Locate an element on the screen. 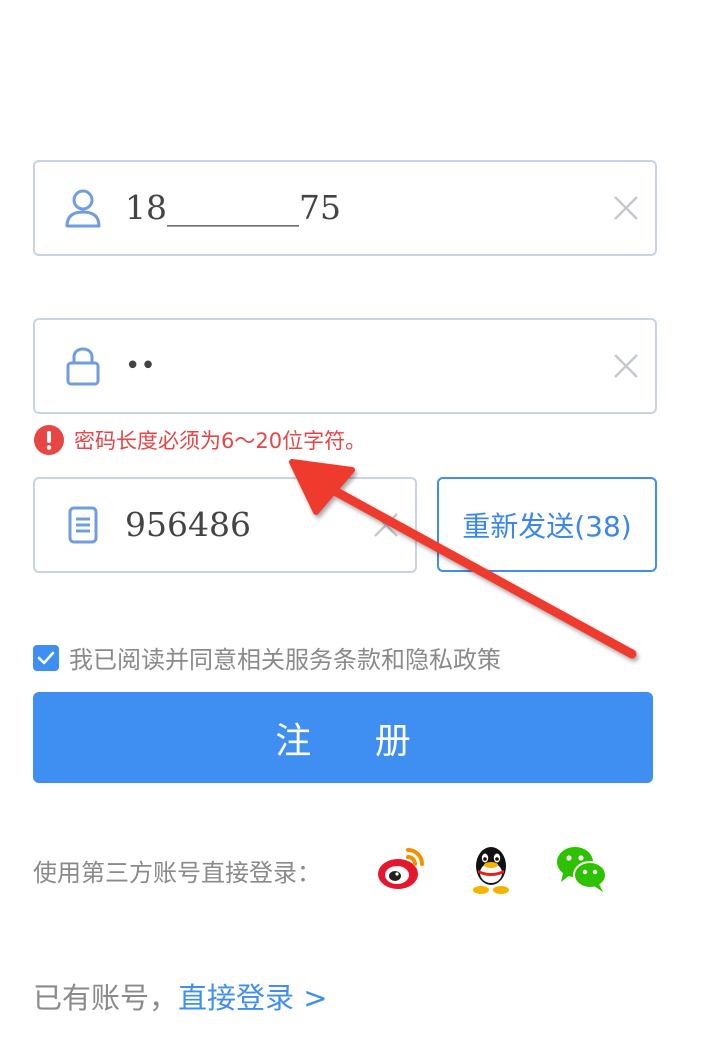 The width and height of the screenshot is (704, 1046). verification-code-field: 956486 is located at coordinates (225, 525).